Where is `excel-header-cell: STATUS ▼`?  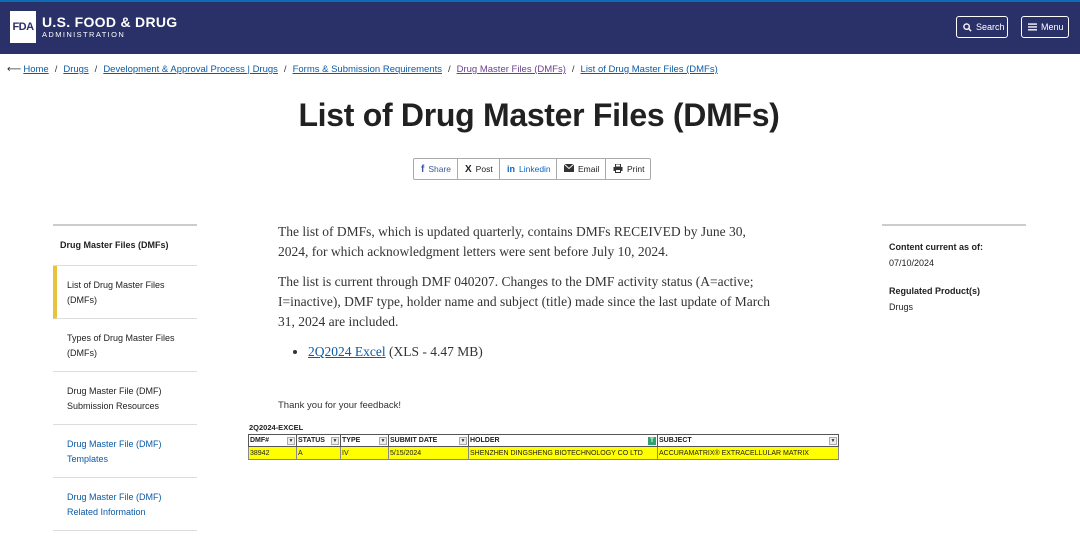 excel-header-cell: STATUS ▼ is located at coordinates (318, 440).